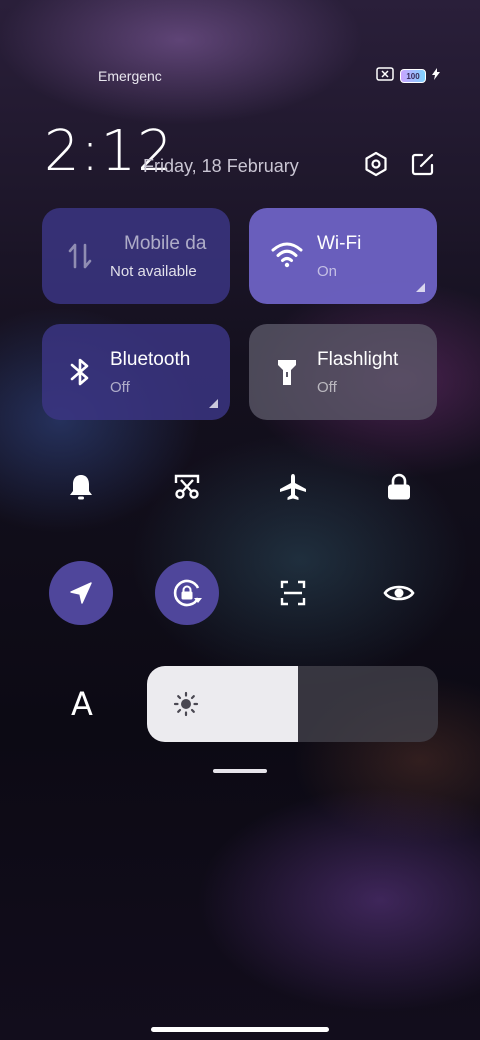 This screenshot has width=480, height=1040. I want to click on scanner-icon, so click(293, 593).